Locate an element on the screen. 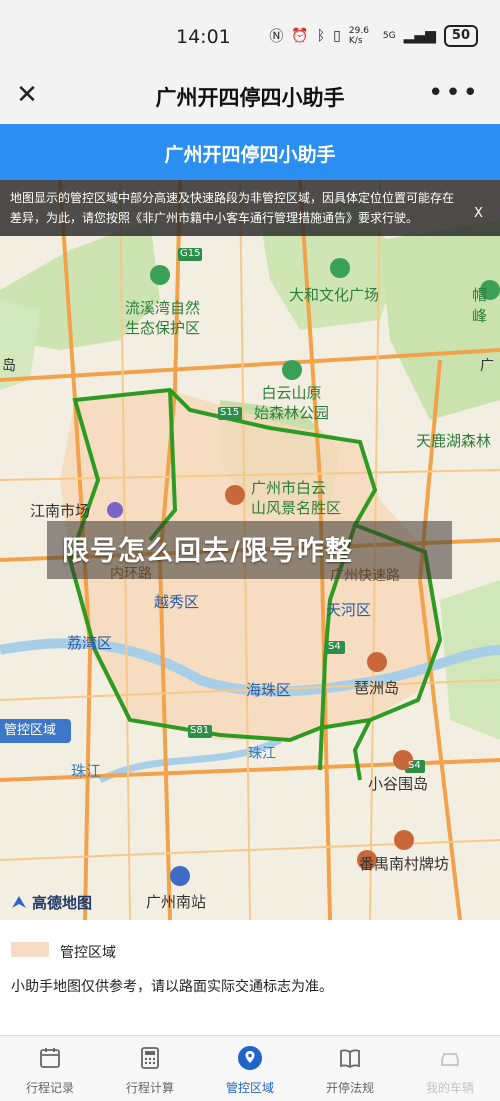 This screenshot has width=500, height=1101. map-label: 天鹿湖森林 is located at coordinates (454, 441).